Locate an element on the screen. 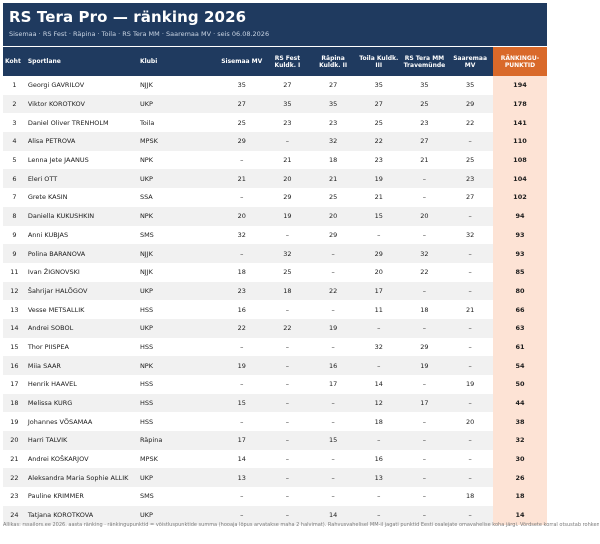 Image resolution: width=600 pixels, height=544 pixels. table-row: 13 Vesse METSALLIK HSS 16 – – 11 18 21 66 is located at coordinates (275, 309).